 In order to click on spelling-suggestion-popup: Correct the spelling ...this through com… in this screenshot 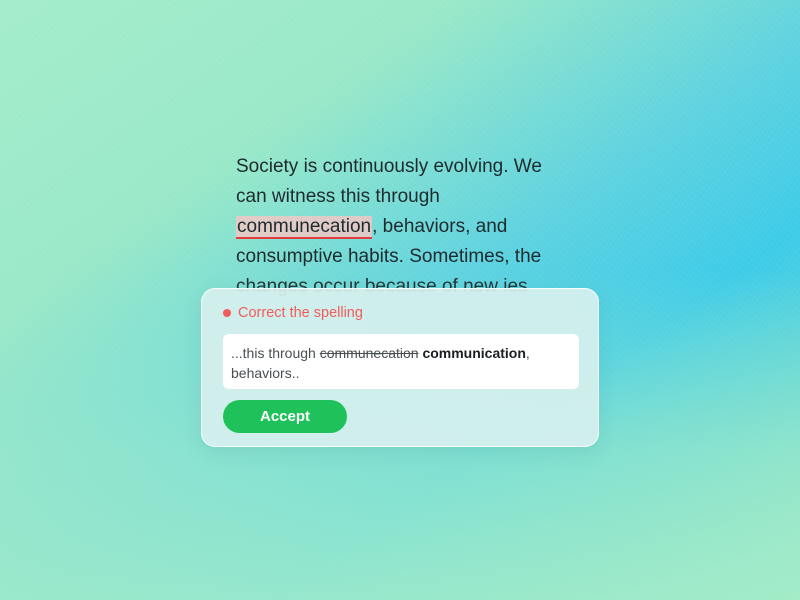, I will do `click(400, 367)`.